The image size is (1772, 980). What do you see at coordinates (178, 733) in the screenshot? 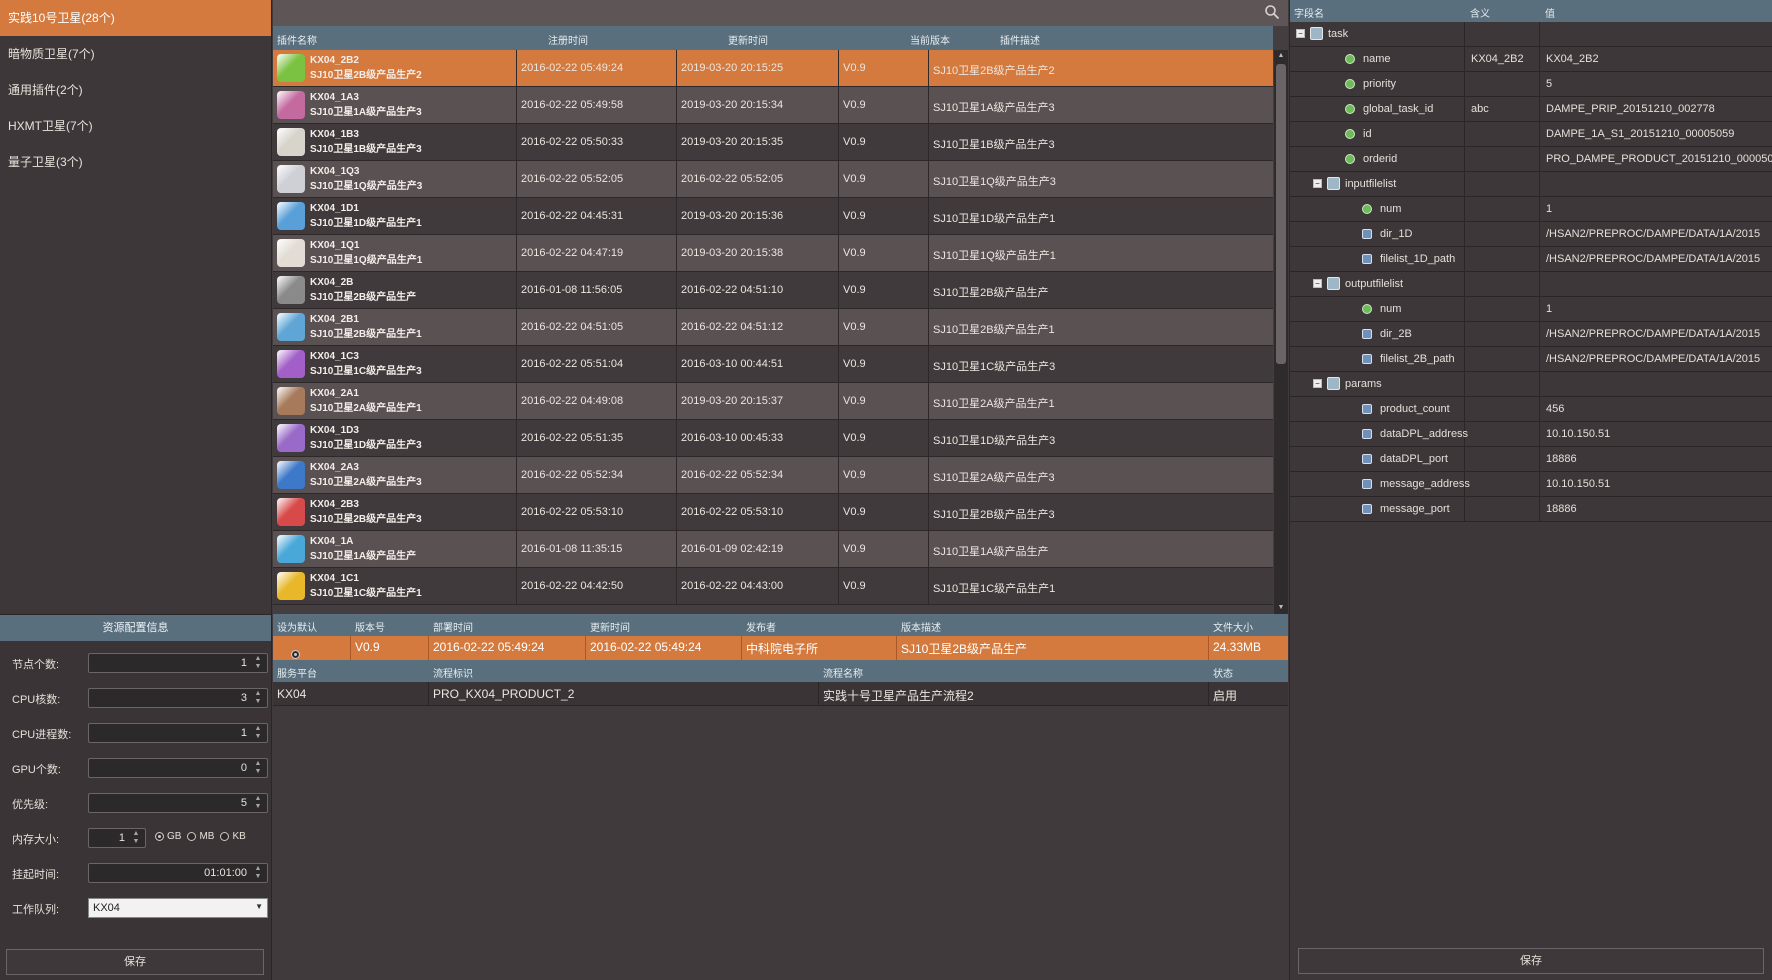
I see `cpu-procs-stepper: 1 ▲ ▼` at bounding box center [178, 733].